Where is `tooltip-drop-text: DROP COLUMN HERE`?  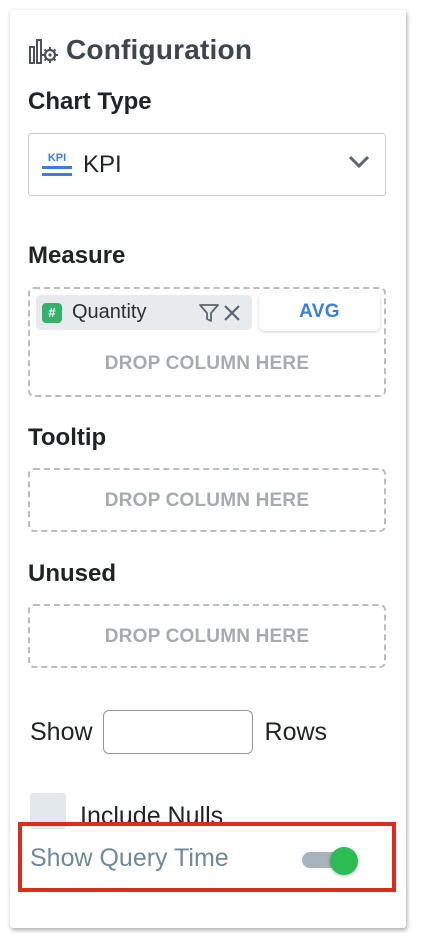 tooltip-drop-text: DROP COLUMN HERE is located at coordinates (207, 500).